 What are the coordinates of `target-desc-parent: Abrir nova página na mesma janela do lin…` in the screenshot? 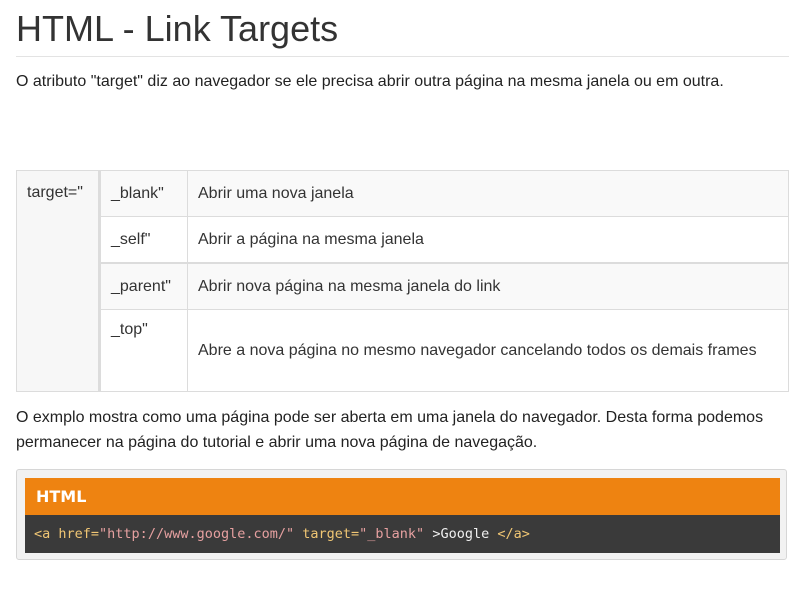 It's located at (488, 286).